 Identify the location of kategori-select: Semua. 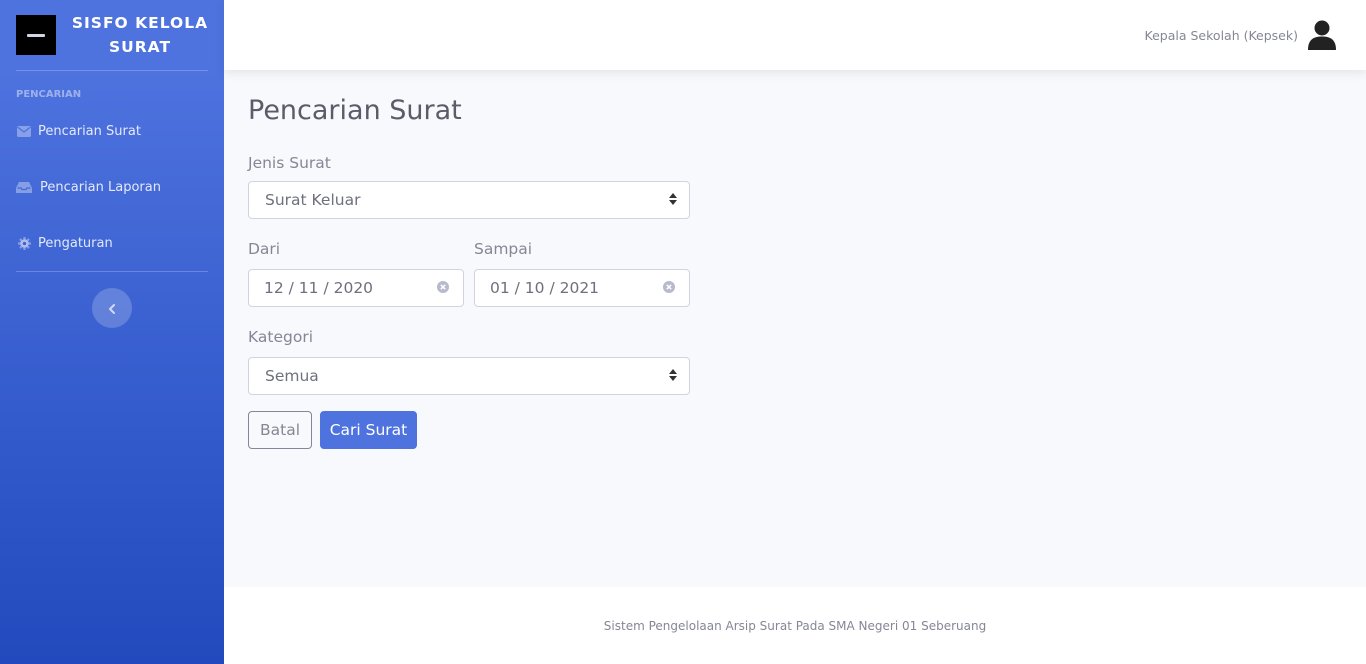
(469, 376).